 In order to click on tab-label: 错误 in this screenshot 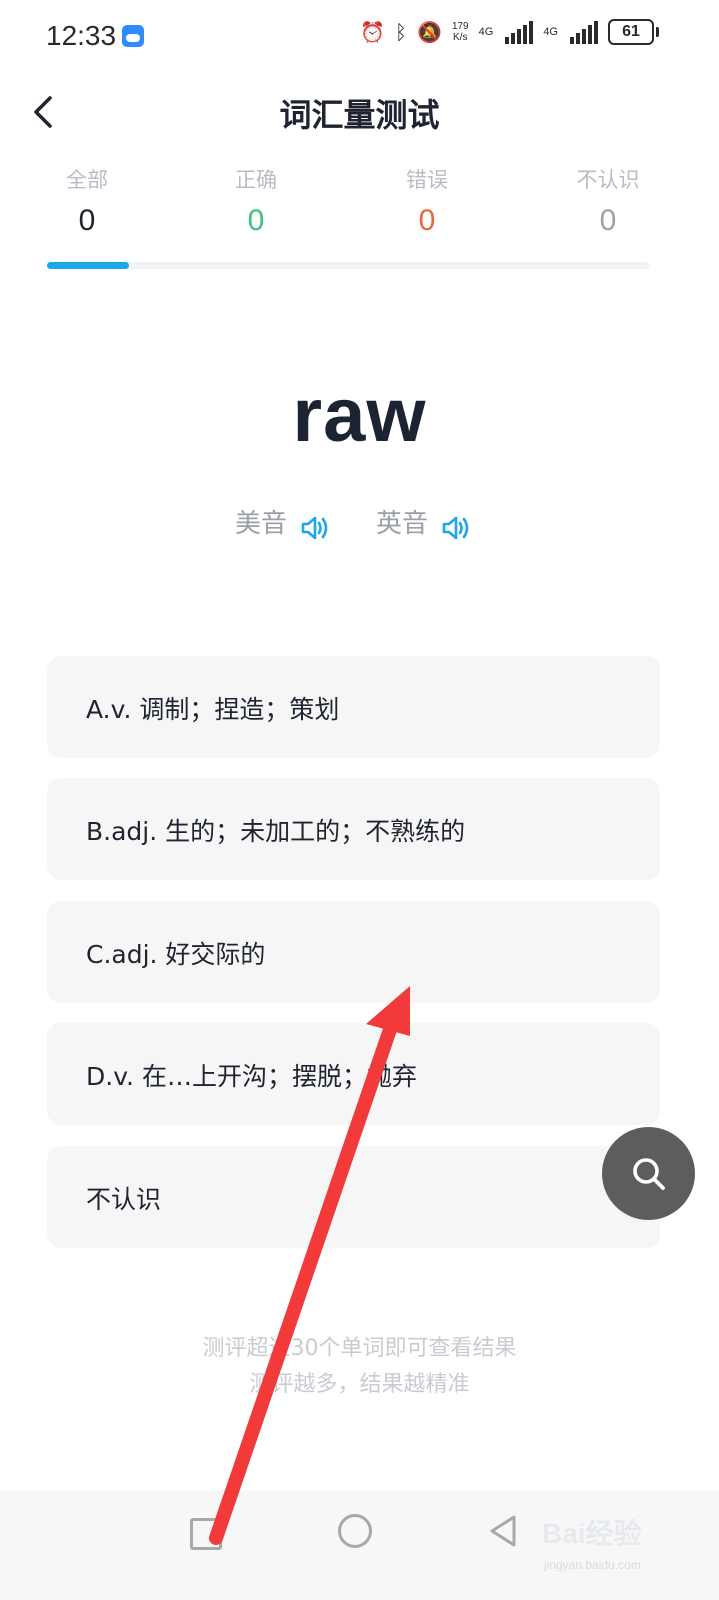, I will do `click(427, 180)`.